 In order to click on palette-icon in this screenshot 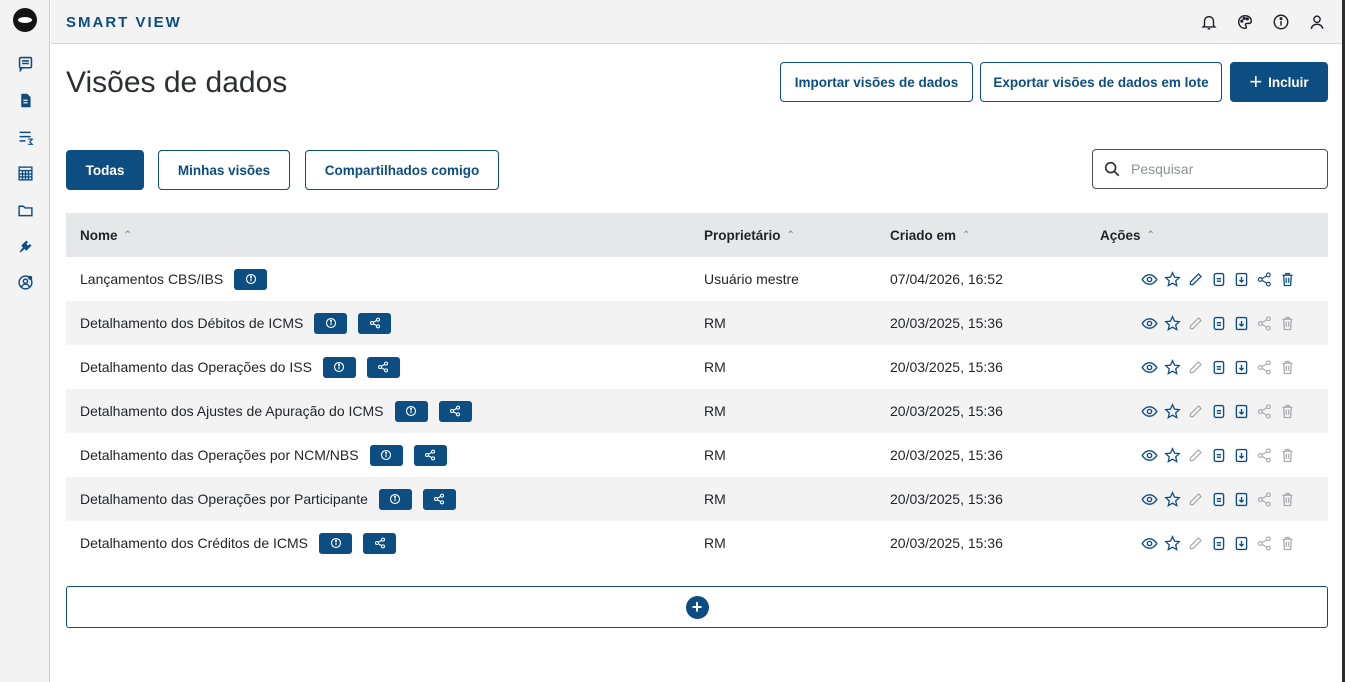, I will do `click(1245, 22)`.